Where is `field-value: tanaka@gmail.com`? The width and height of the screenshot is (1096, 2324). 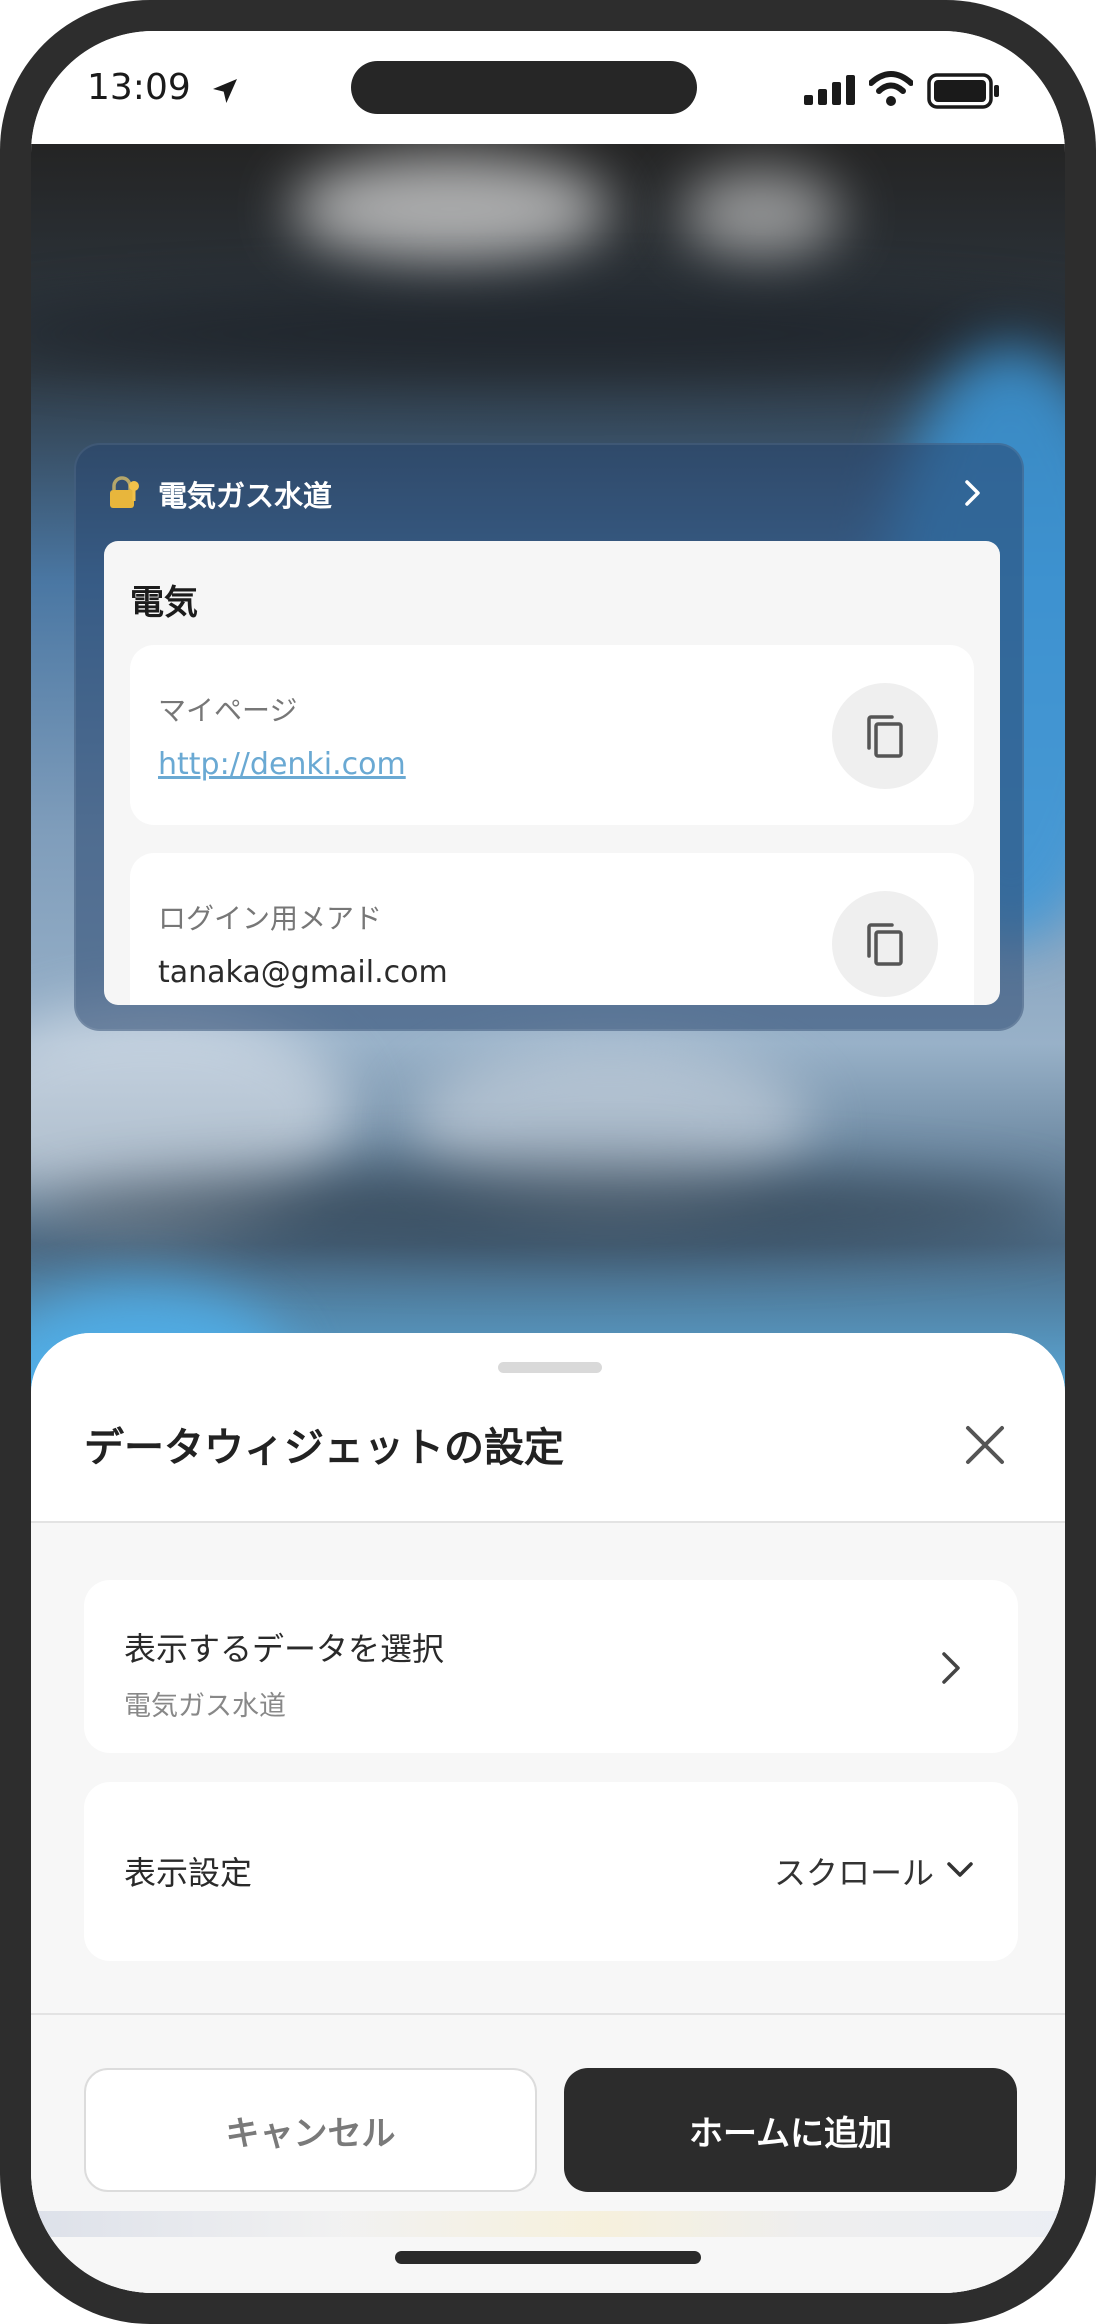
field-value: tanaka@gmail.com is located at coordinates (303, 972).